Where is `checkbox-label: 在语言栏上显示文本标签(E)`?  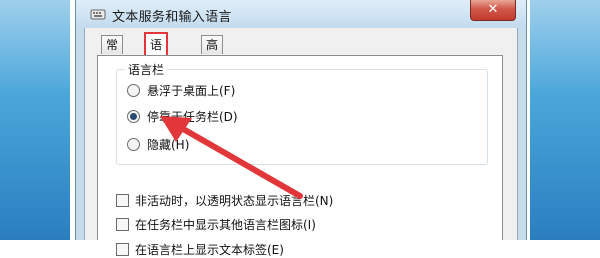 checkbox-label: 在语言栏上显示文本标签(E) is located at coordinates (209, 250).